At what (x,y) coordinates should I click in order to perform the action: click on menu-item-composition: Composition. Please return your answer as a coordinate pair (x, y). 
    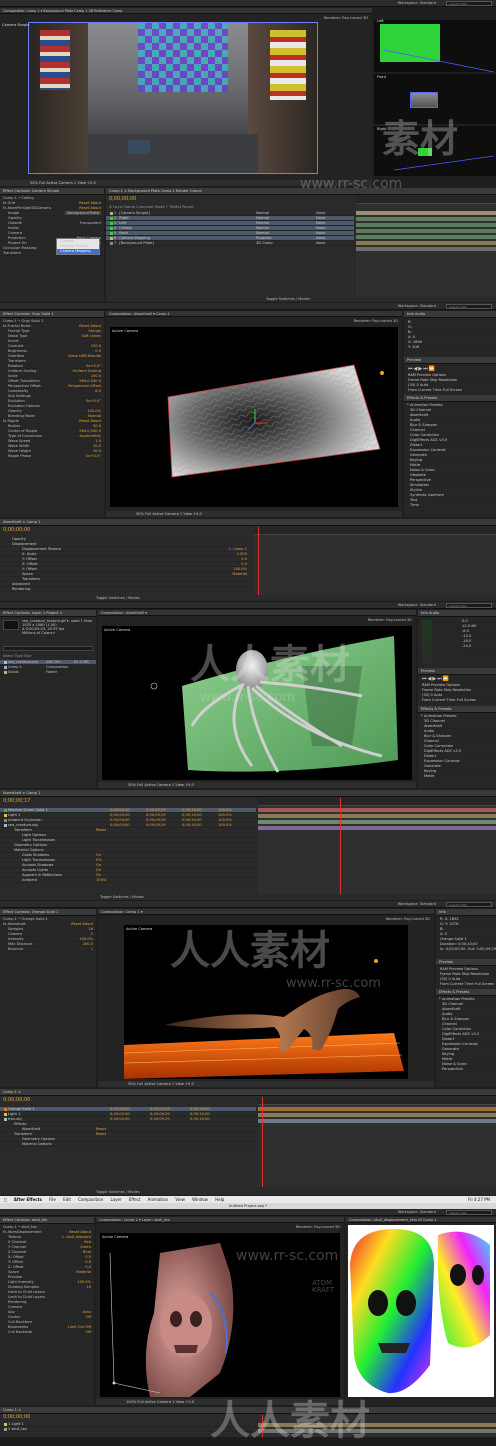
    Looking at the image, I should click on (90, 1199).